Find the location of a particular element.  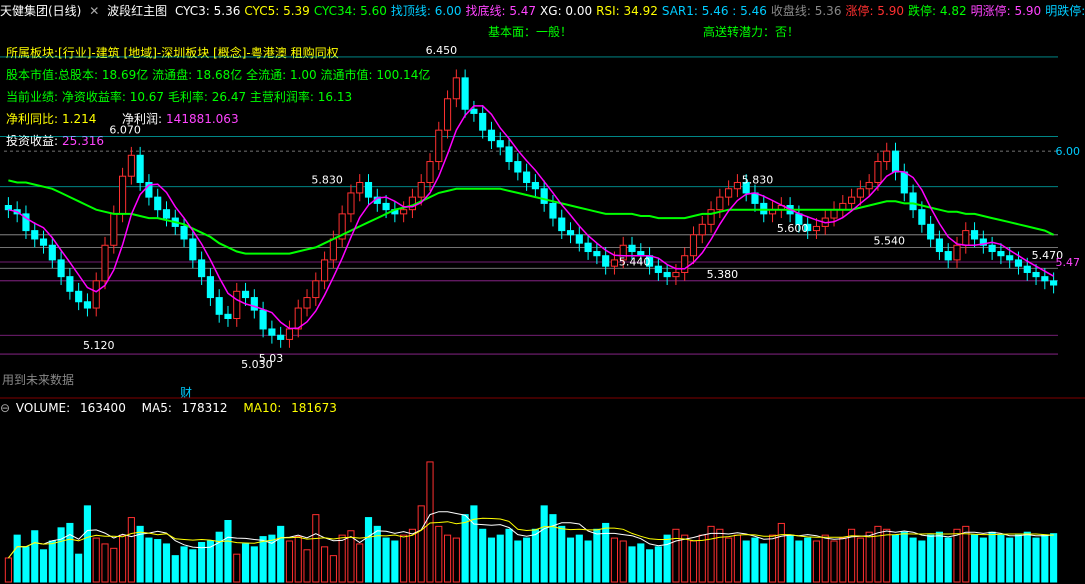

price-label: 5.830 is located at coordinates (327, 180).